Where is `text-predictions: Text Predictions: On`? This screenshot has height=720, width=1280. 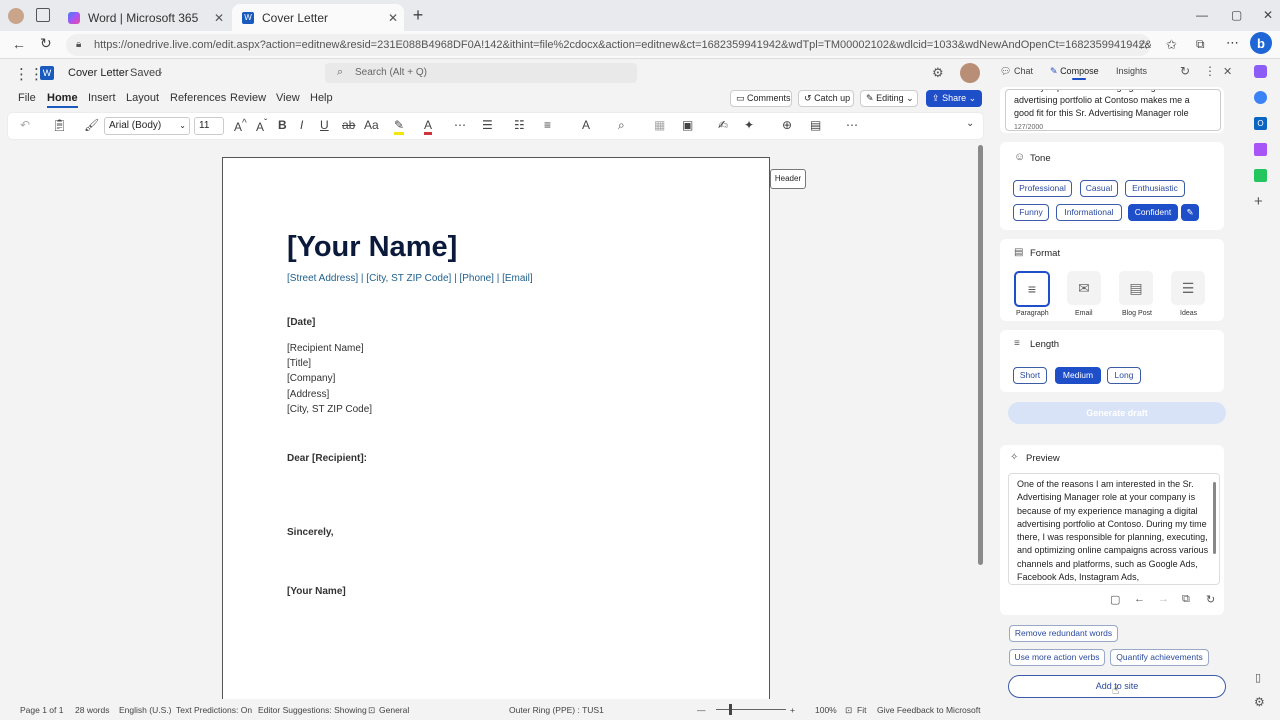
text-predictions: Text Predictions: On is located at coordinates (214, 710).